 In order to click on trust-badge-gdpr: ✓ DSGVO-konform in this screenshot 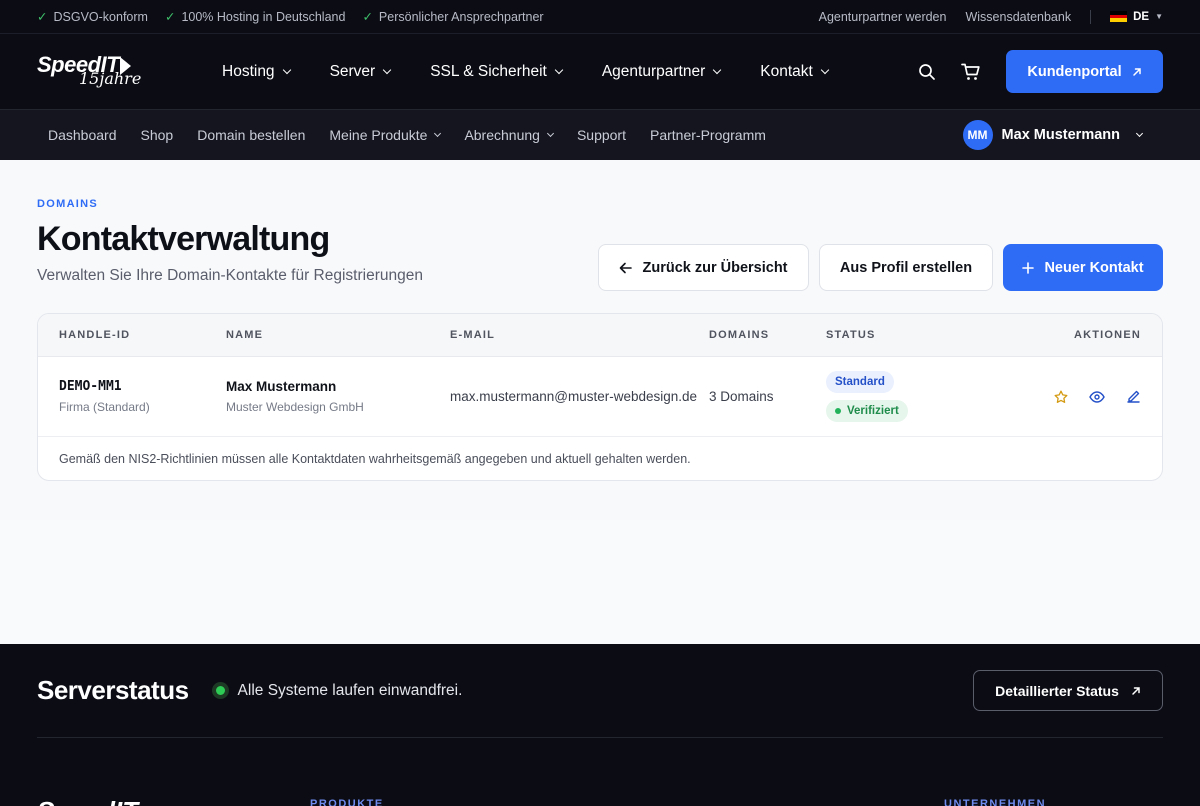, I will do `click(92, 17)`.